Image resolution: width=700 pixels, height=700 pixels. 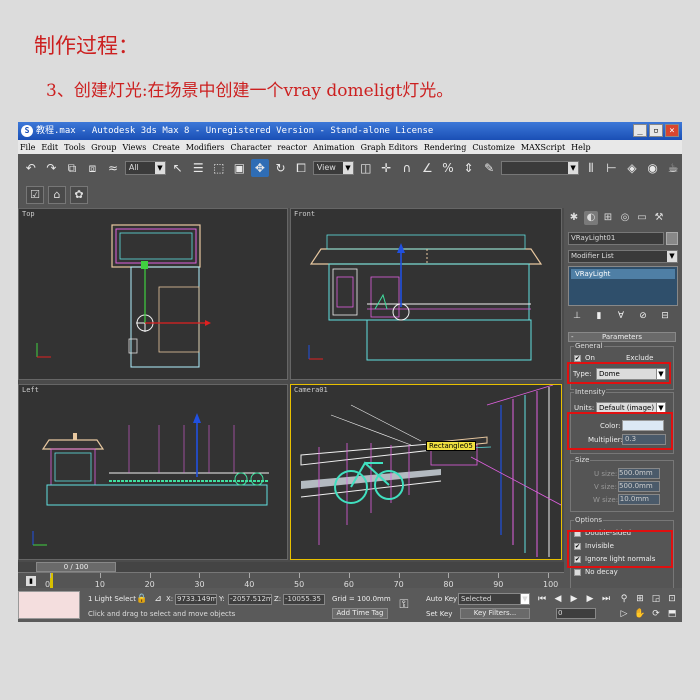 I want to click on next-frame-icon: ▶, so click(x=590, y=599).